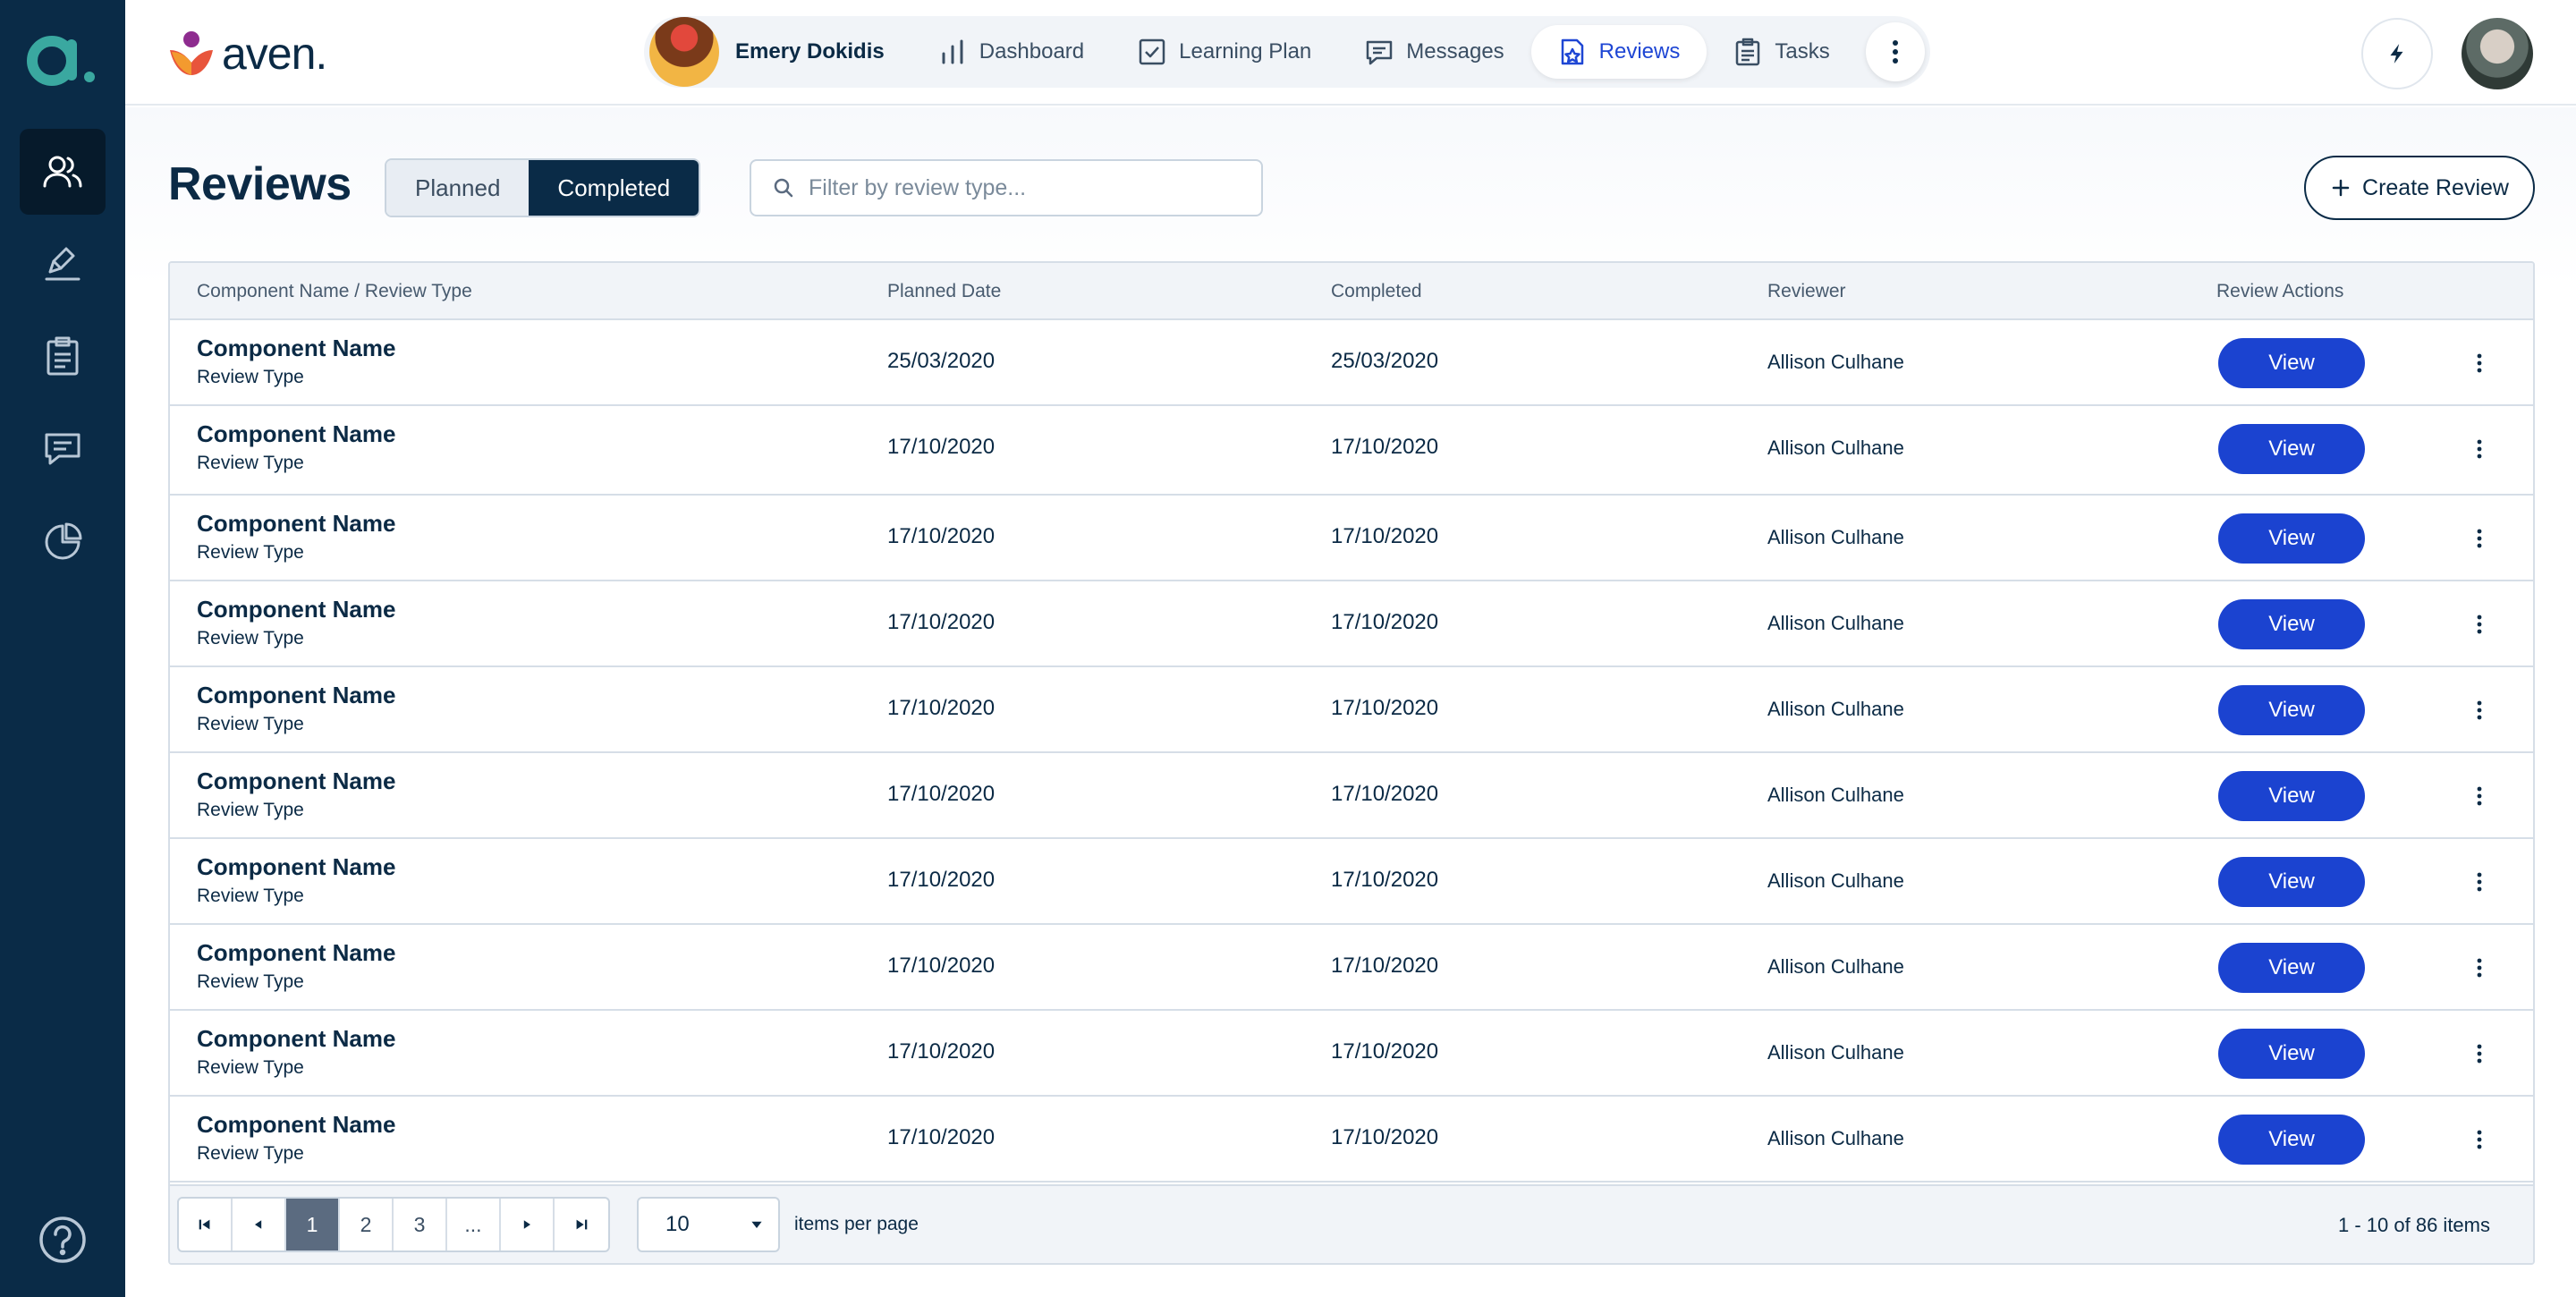  I want to click on nav-messages: Messages, so click(1434, 52).